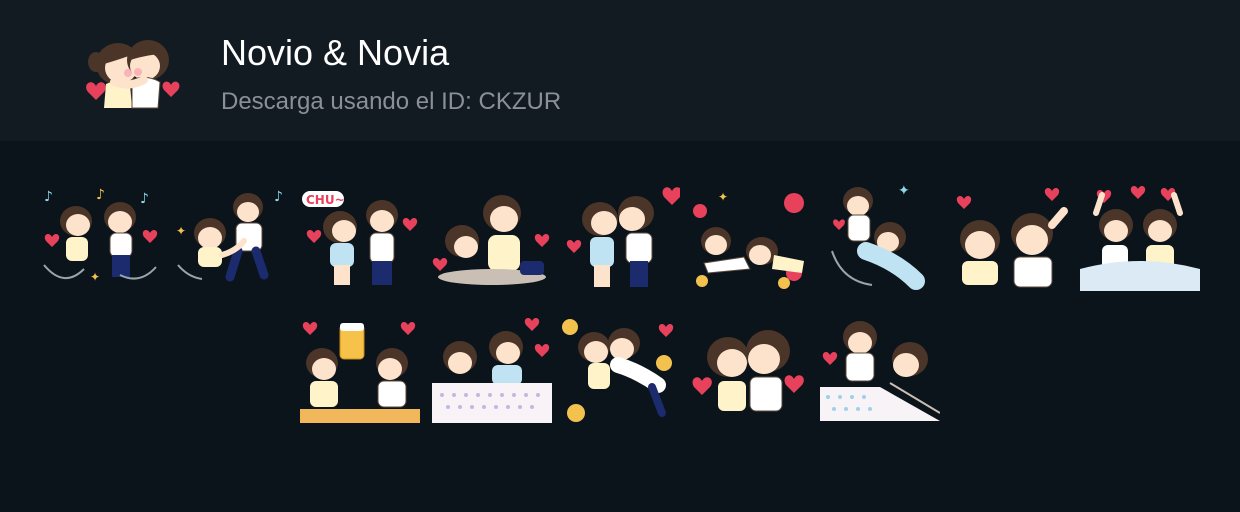 The height and width of the screenshot is (512, 1240). What do you see at coordinates (620, 240) in the screenshot?
I see `sticker-cheek-kiss` at bounding box center [620, 240].